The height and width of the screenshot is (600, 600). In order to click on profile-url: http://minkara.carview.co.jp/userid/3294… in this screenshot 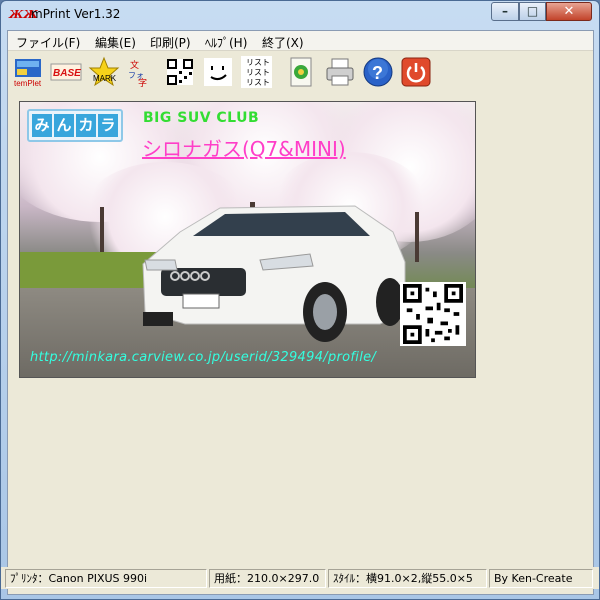, I will do `click(203, 357)`.